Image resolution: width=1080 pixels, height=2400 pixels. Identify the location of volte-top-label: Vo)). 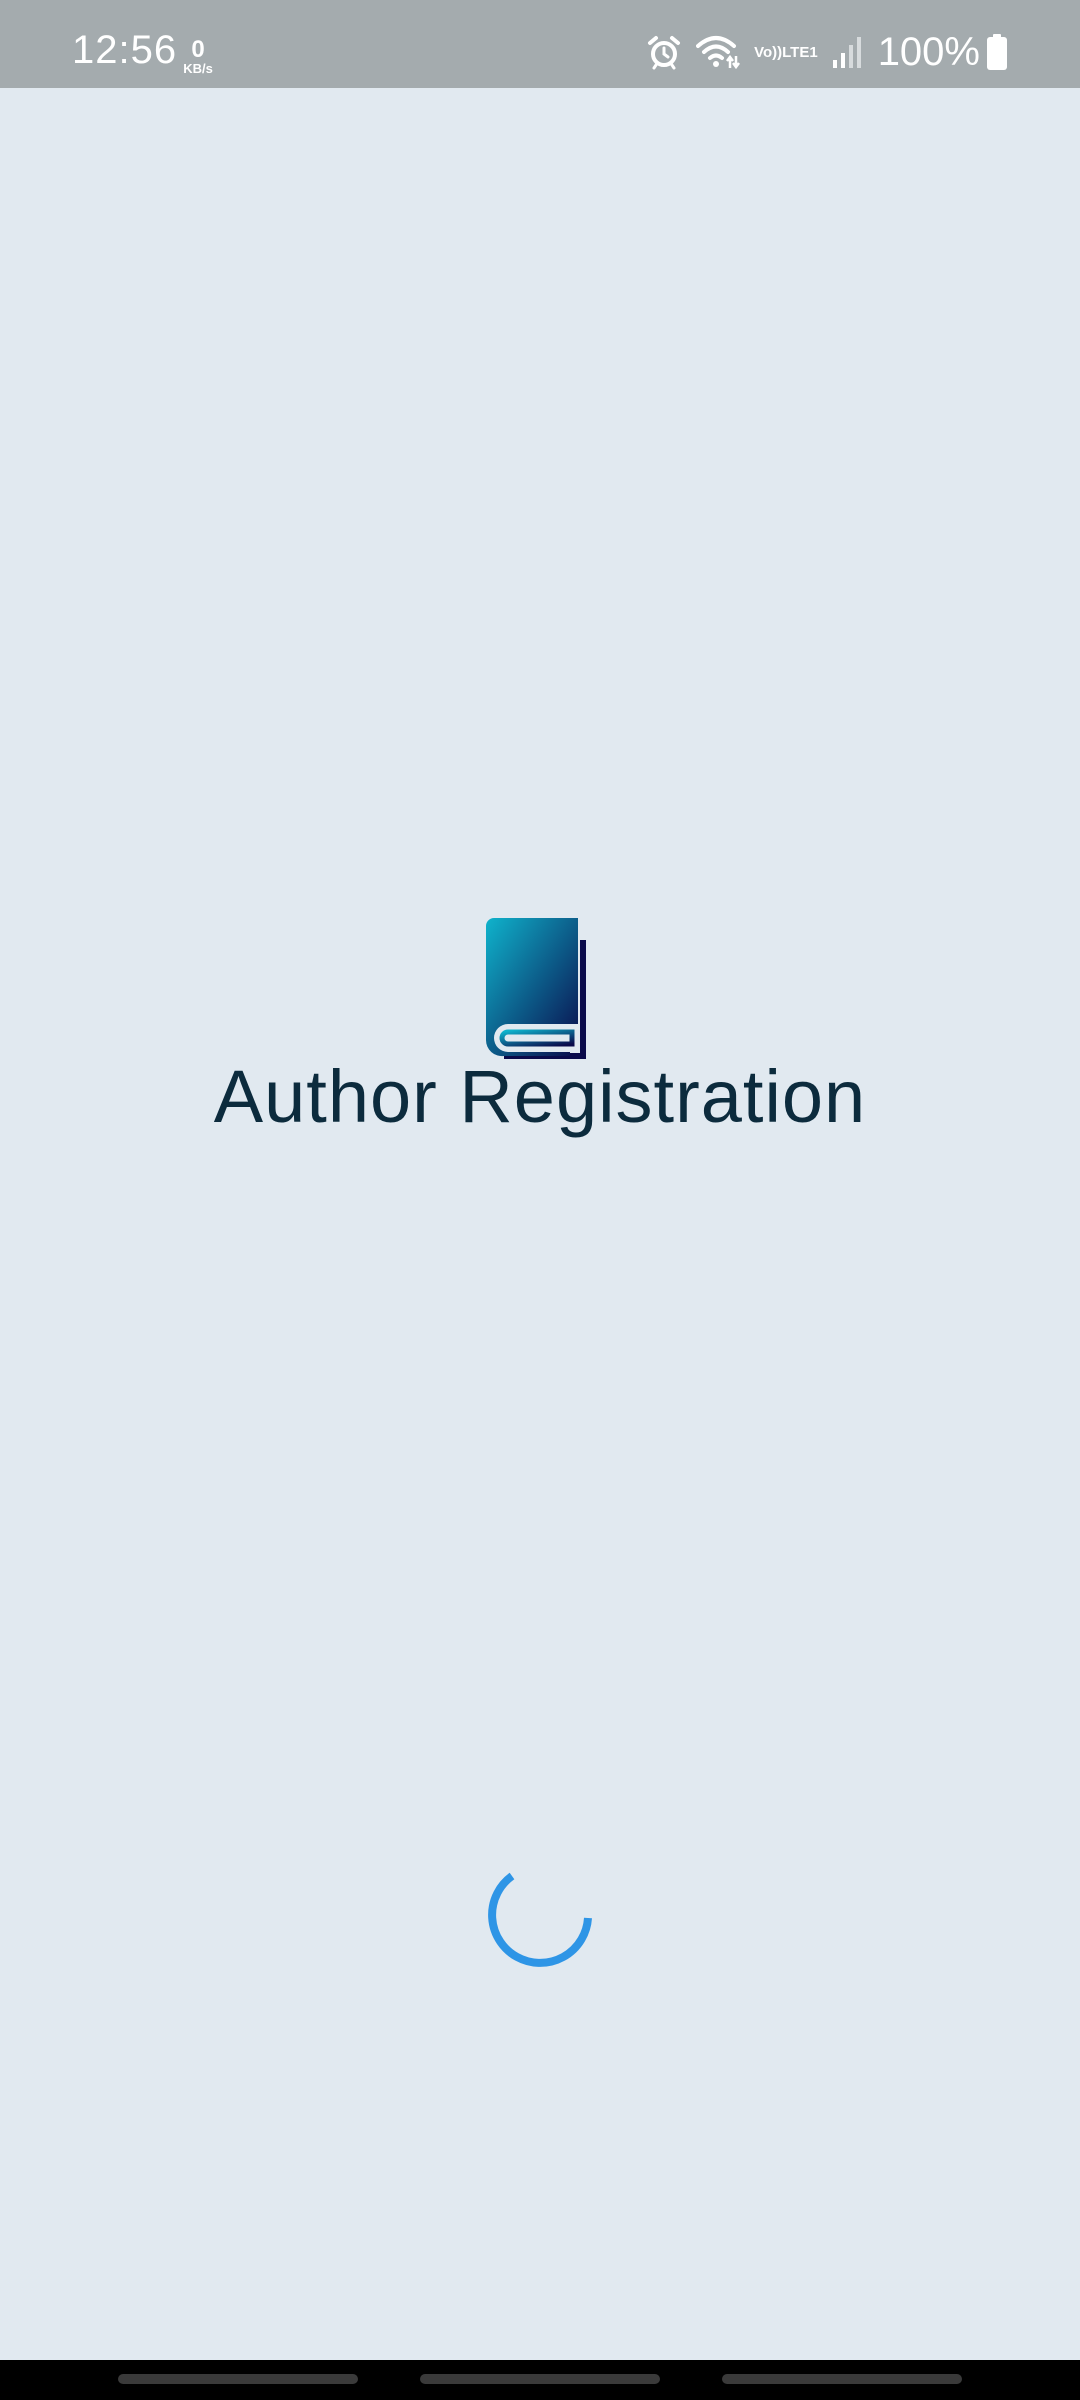
(768, 52).